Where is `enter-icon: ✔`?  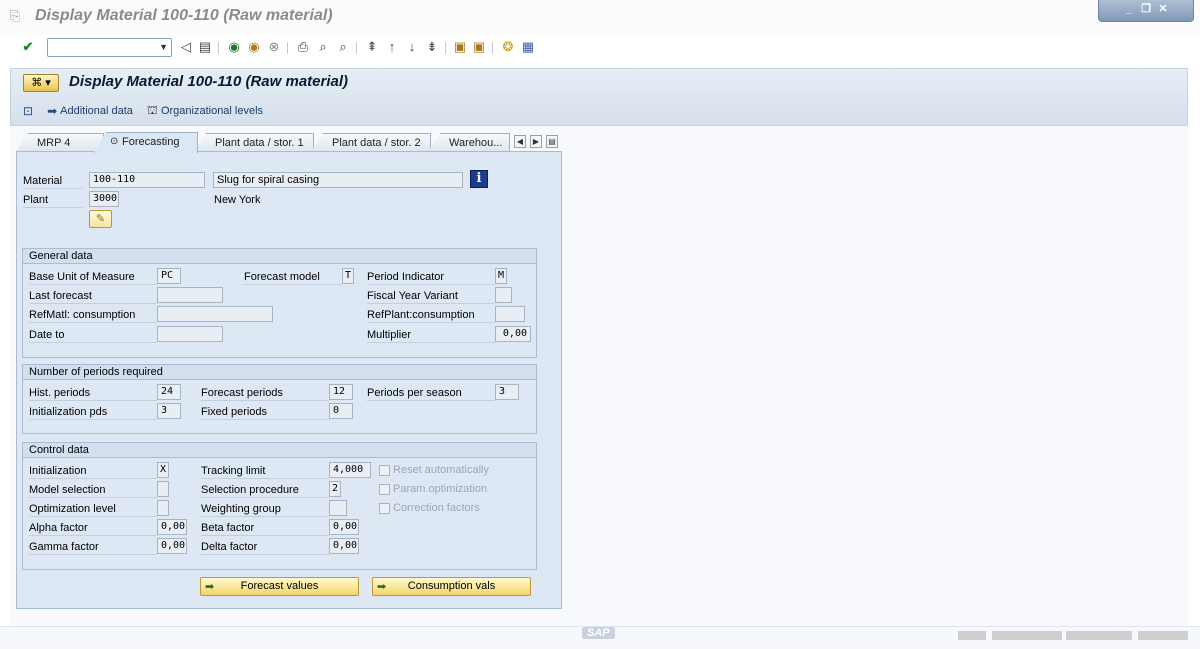
enter-icon: ✔ is located at coordinates (28, 47).